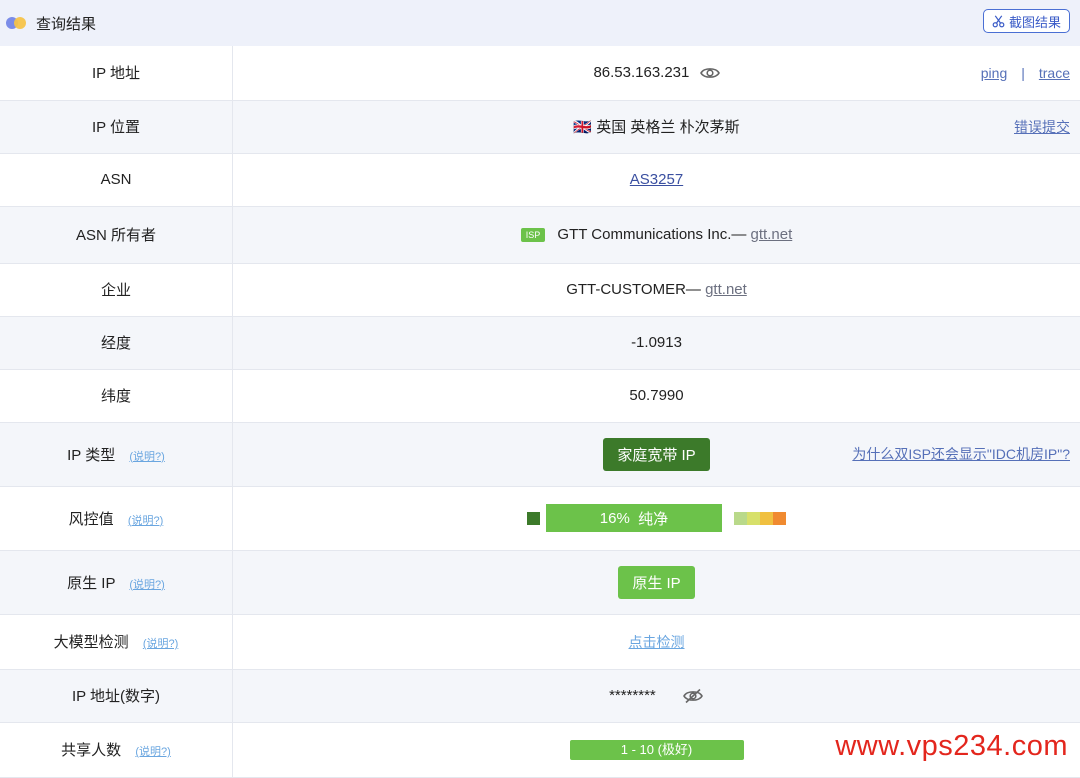  I want to click on isp-badge: ISP, so click(533, 235).